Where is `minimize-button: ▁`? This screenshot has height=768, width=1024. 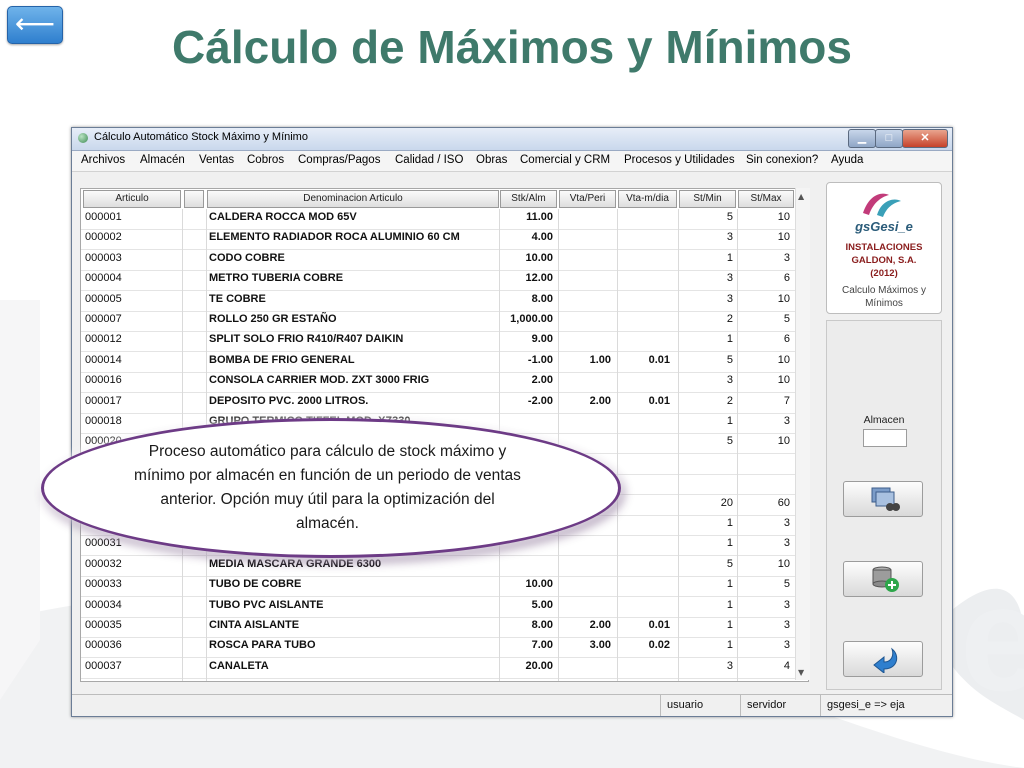 minimize-button: ▁ is located at coordinates (862, 138).